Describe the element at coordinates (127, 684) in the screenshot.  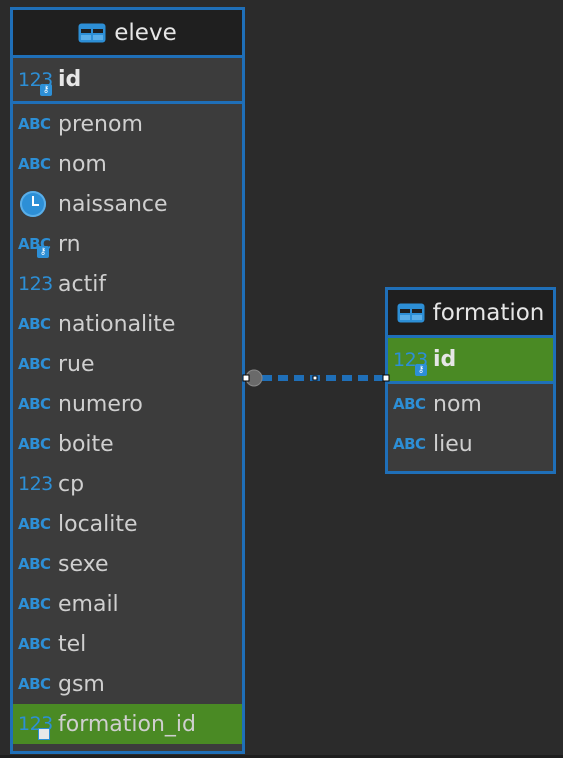
I see `attribute-row: ABC gsm` at that location.